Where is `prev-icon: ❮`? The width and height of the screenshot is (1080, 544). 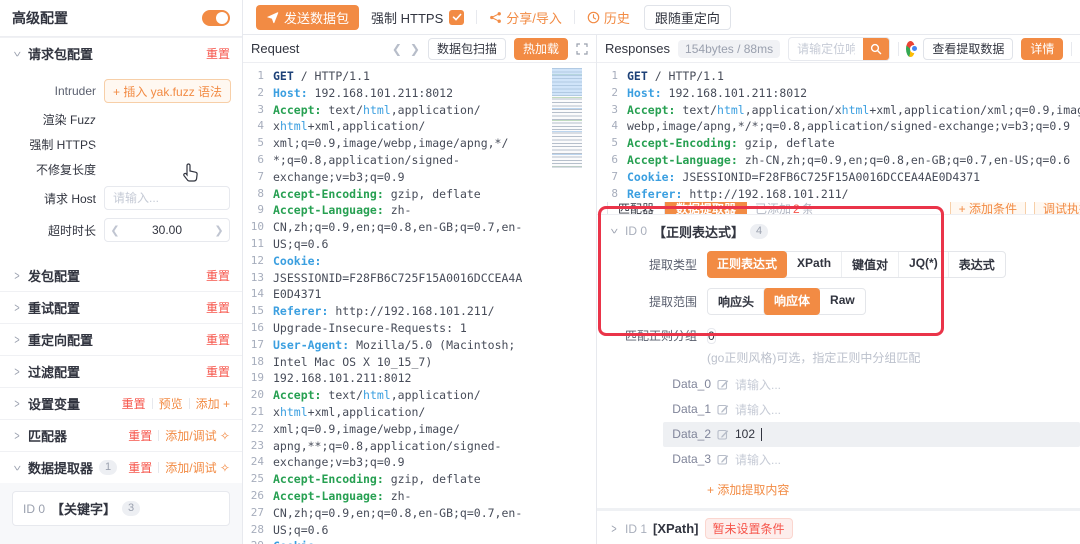 prev-icon: ❮ is located at coordinates (397, 49).